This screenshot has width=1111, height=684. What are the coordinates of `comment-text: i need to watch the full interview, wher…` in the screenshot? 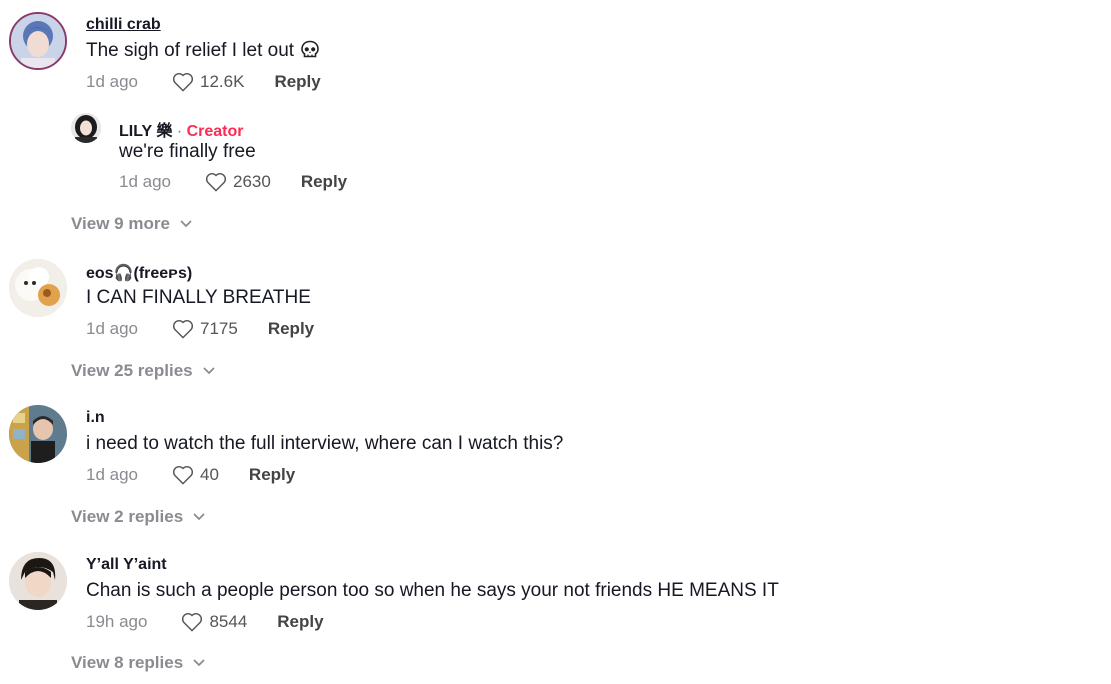 It's located at (325, 443).